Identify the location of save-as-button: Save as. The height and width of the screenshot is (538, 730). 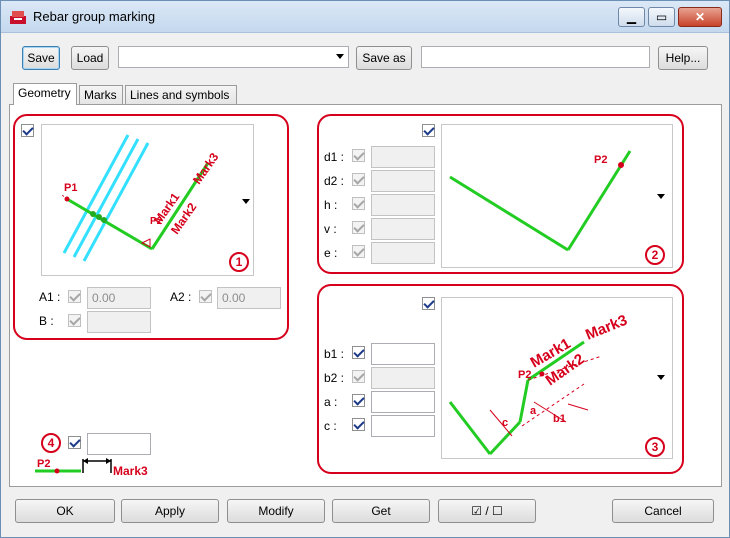
(384, 58).